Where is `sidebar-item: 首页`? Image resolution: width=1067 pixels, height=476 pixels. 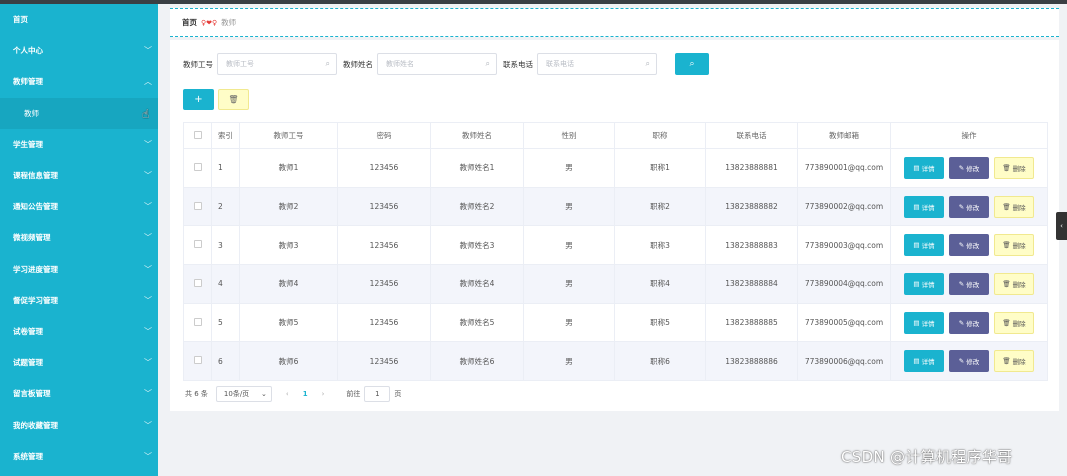
sidebar-item: 首页 is located at coordinates (79, 19).